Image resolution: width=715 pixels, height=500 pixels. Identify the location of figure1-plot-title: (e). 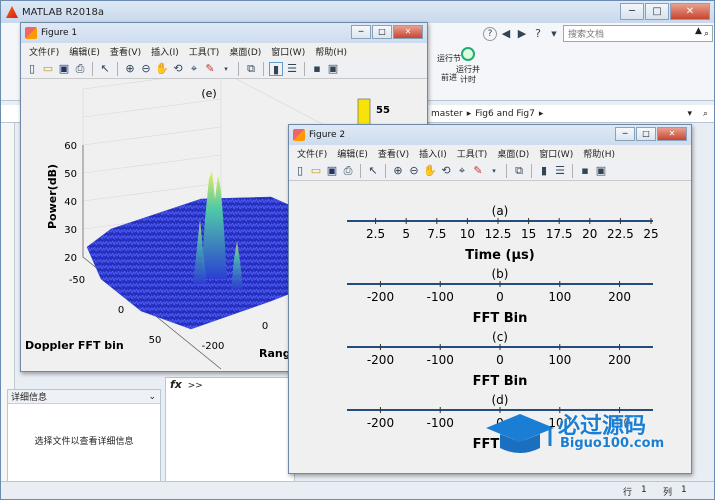
(208, 93).